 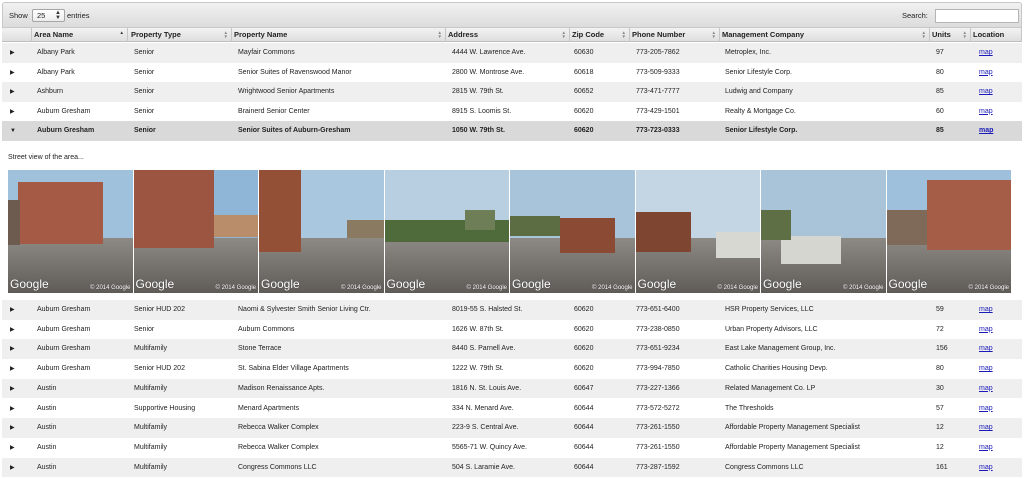 I want to click on cell-units: 85, so click(x=940, y=131).